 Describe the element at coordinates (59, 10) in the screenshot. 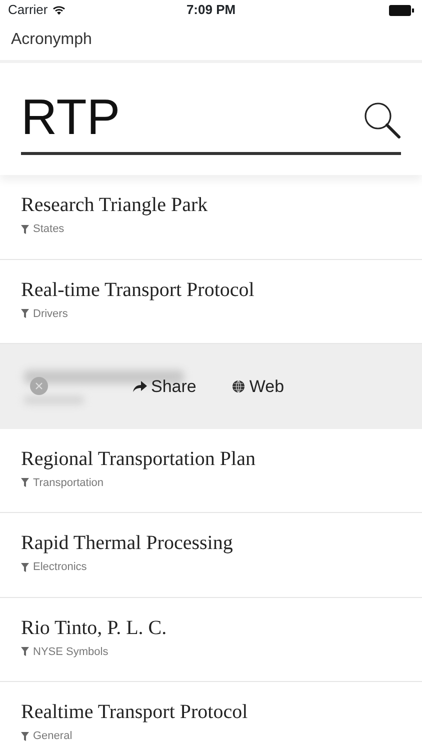

I see `wifi-icon` at that location.